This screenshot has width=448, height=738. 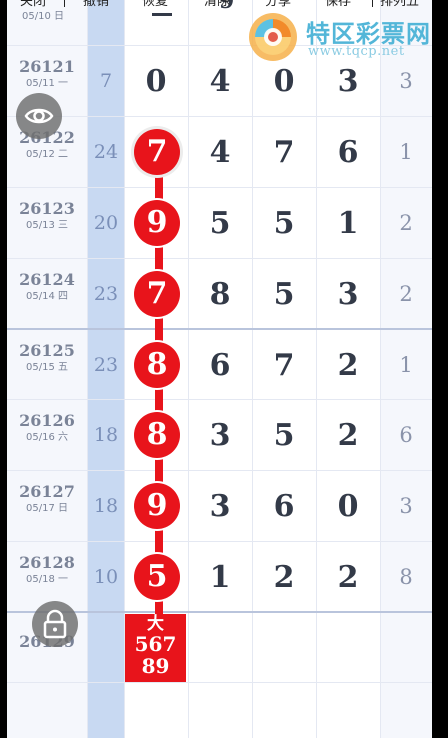 I want to click on clear-button: 清除, so click(x=217, y=5).